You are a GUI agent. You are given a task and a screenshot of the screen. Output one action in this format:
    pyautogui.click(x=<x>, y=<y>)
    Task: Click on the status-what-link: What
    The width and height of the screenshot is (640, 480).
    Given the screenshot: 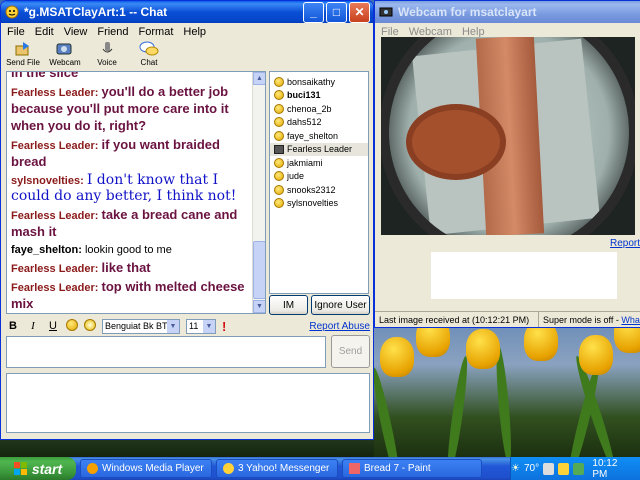 What is the action you would take?
    pyautogui.click(x=630, y=320)
    